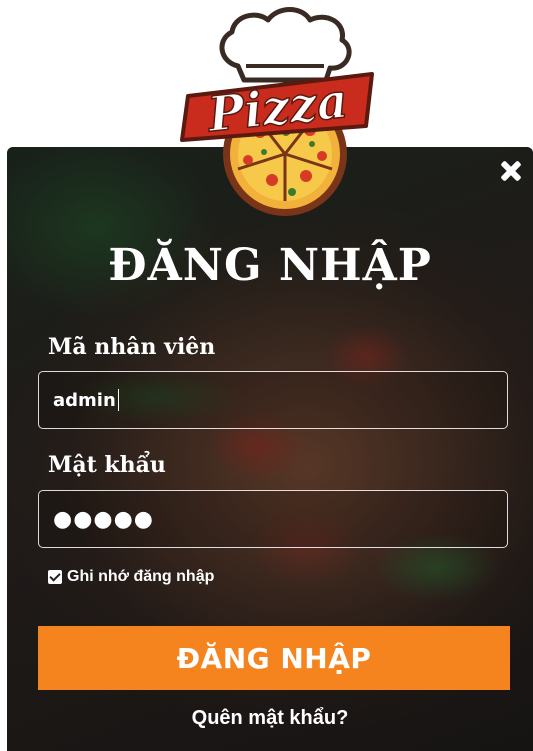 This screenshot has width=533, height=751. Describe the element at coordinates (141, 576) in the screenshot. I see `remember-label: Ghi nhớ đăng nhập` at that location.